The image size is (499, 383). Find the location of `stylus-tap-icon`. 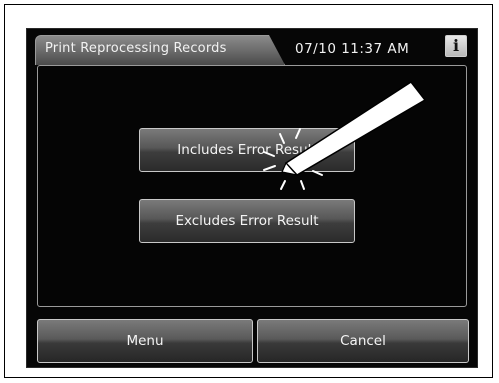

stylus-tap-icon is located at coordinates (345, 135).